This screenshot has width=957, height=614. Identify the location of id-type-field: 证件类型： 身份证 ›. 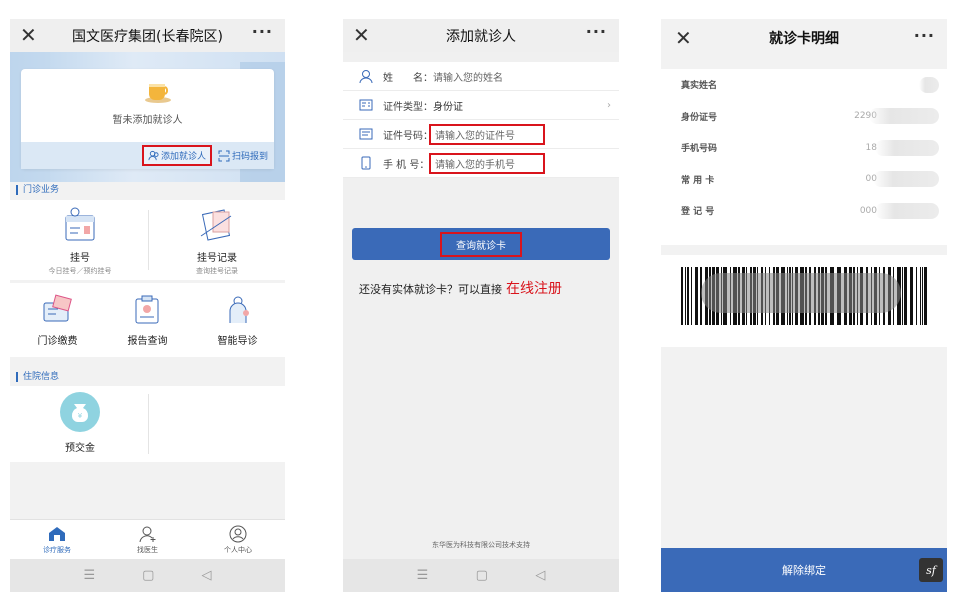
(481, 105).